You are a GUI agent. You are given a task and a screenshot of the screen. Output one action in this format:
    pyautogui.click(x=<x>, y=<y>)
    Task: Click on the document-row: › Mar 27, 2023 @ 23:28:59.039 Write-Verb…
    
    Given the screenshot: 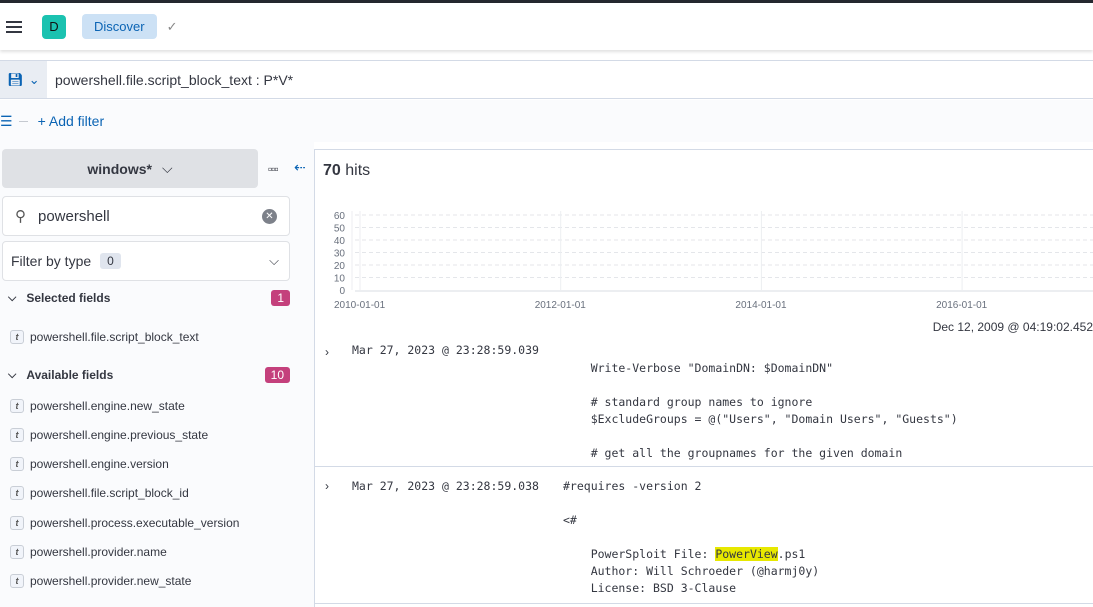 What is the action you would take?
    pyautogui.click(x=704, y=405)
    